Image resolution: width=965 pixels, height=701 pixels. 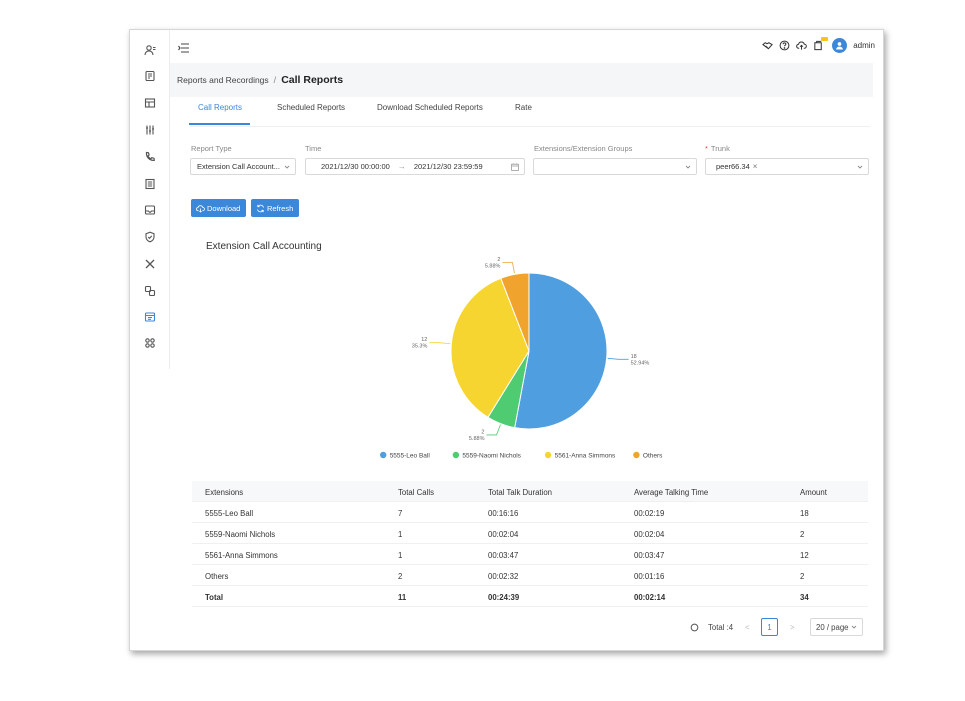 I want to click on legend-label: 5561-Anna Simmons, so click(x=585, y=455).